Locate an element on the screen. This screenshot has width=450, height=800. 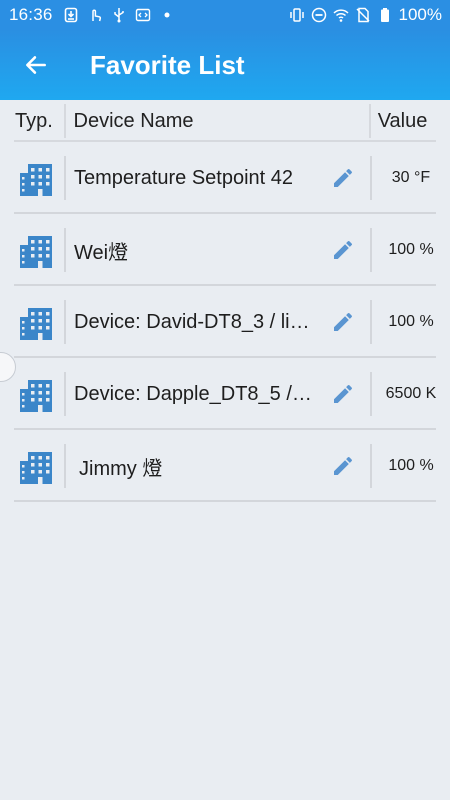
status-left: 16:36 is located at coordinates (92, 15).